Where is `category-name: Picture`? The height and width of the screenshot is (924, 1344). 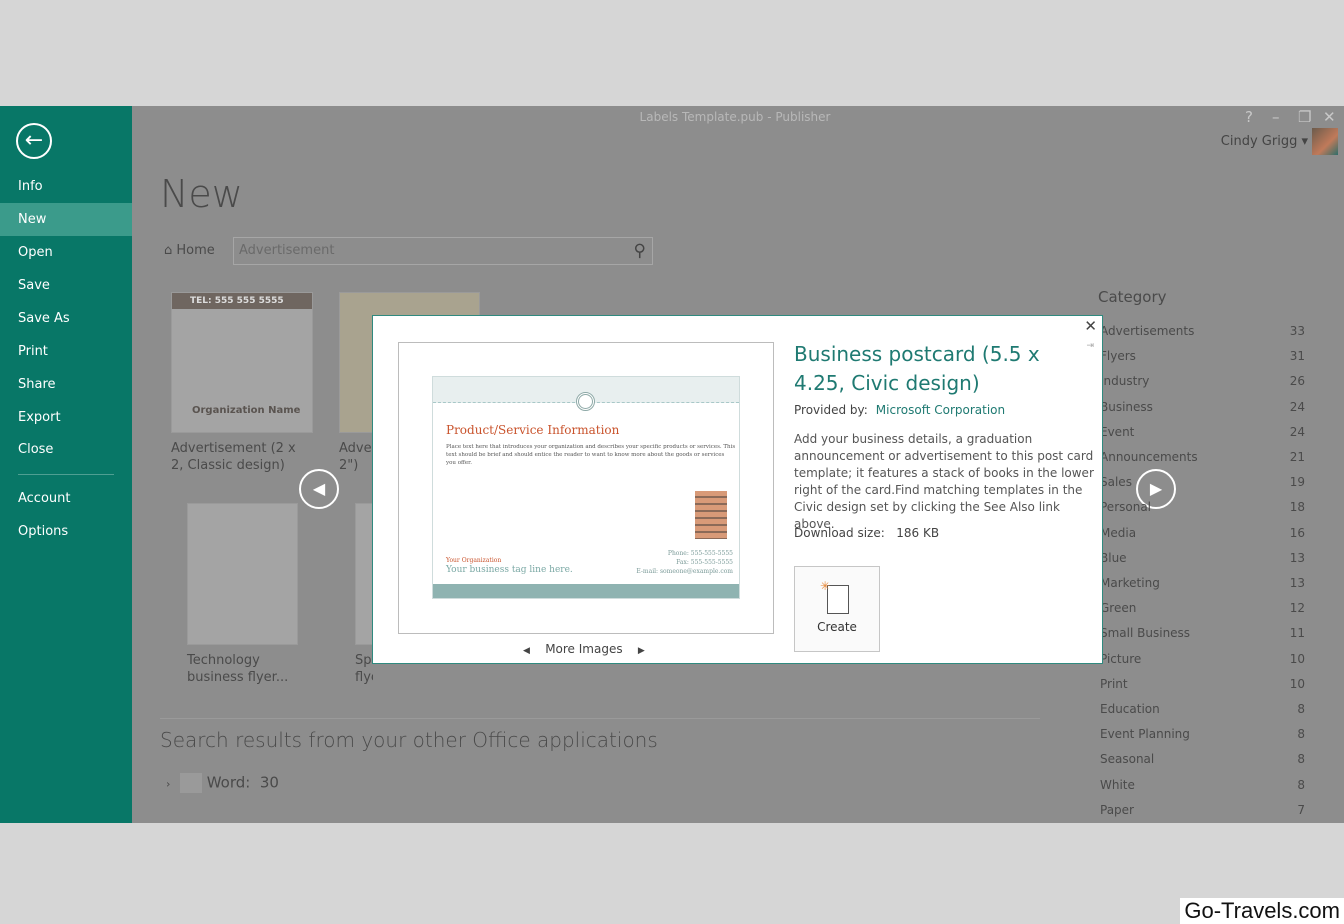
category-name: Picture is located at coordinates (1121, 658).